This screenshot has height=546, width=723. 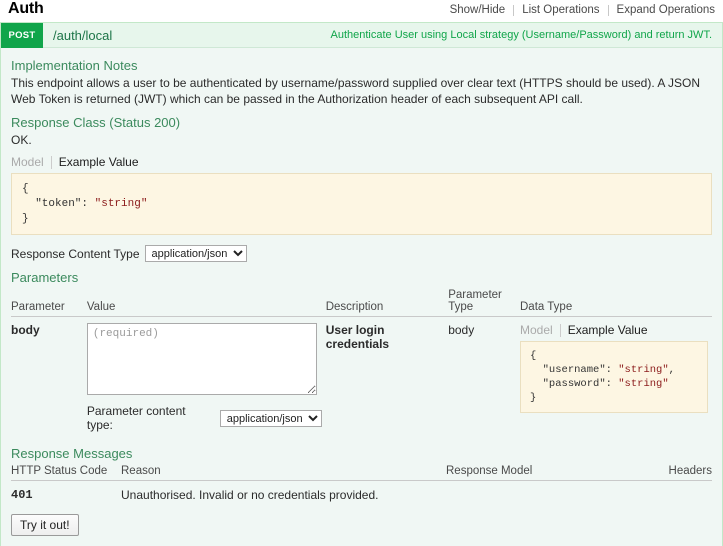 I want to click on data-type-tabs: Model Example Value, so click(x=614, y=330).